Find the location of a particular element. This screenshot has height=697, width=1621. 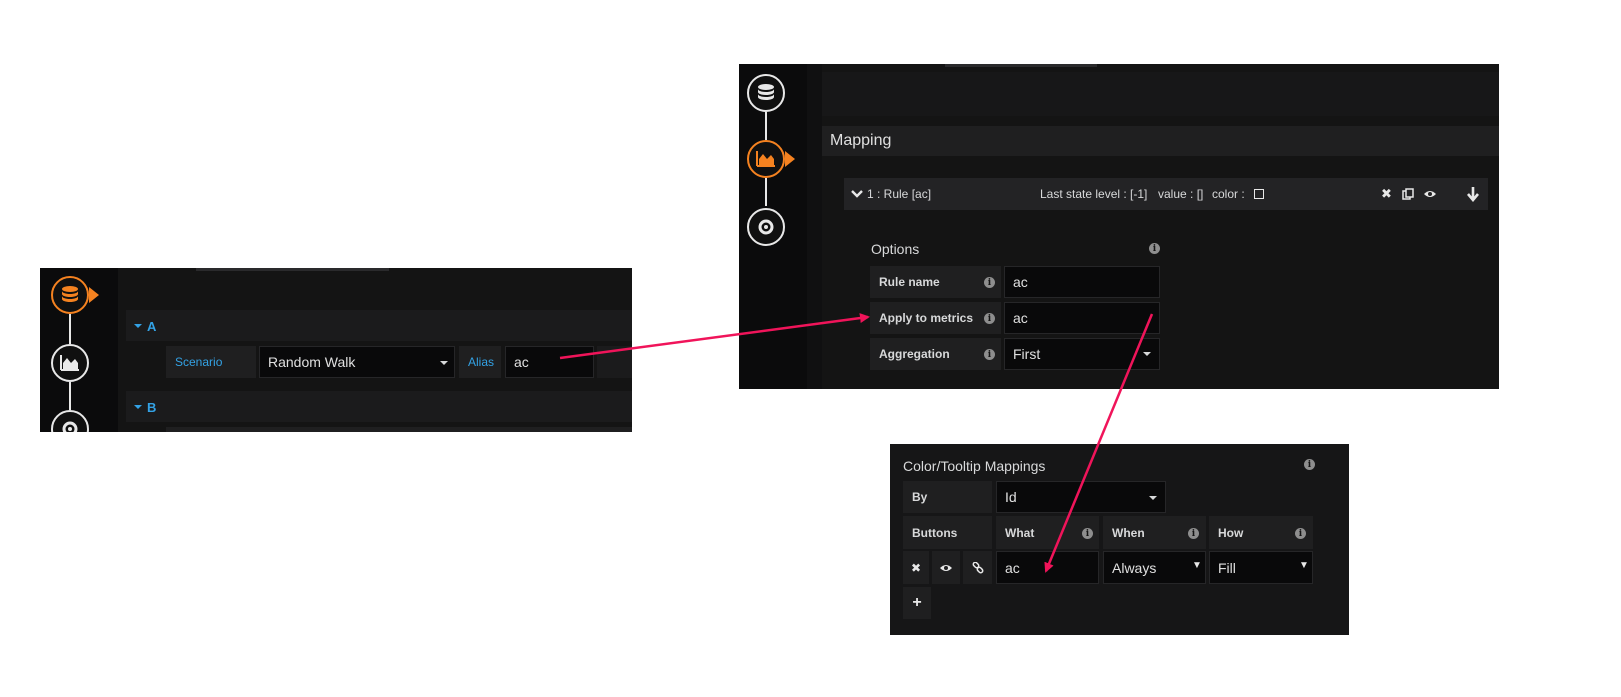

aggregation-select: First is located at coordinates (1082, 354).